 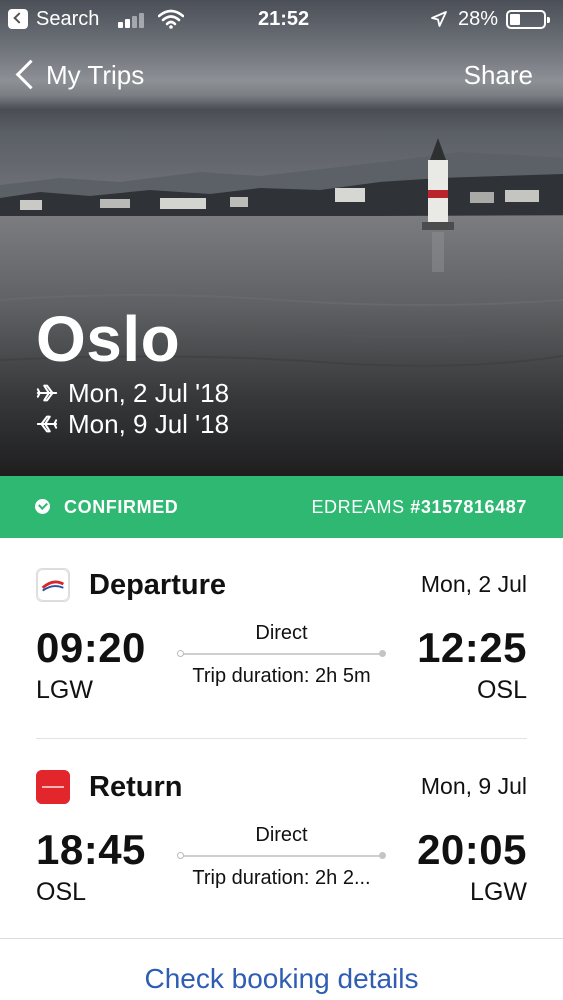 I want to click on norwegian-logo-icon, so click(x=53, y=787).